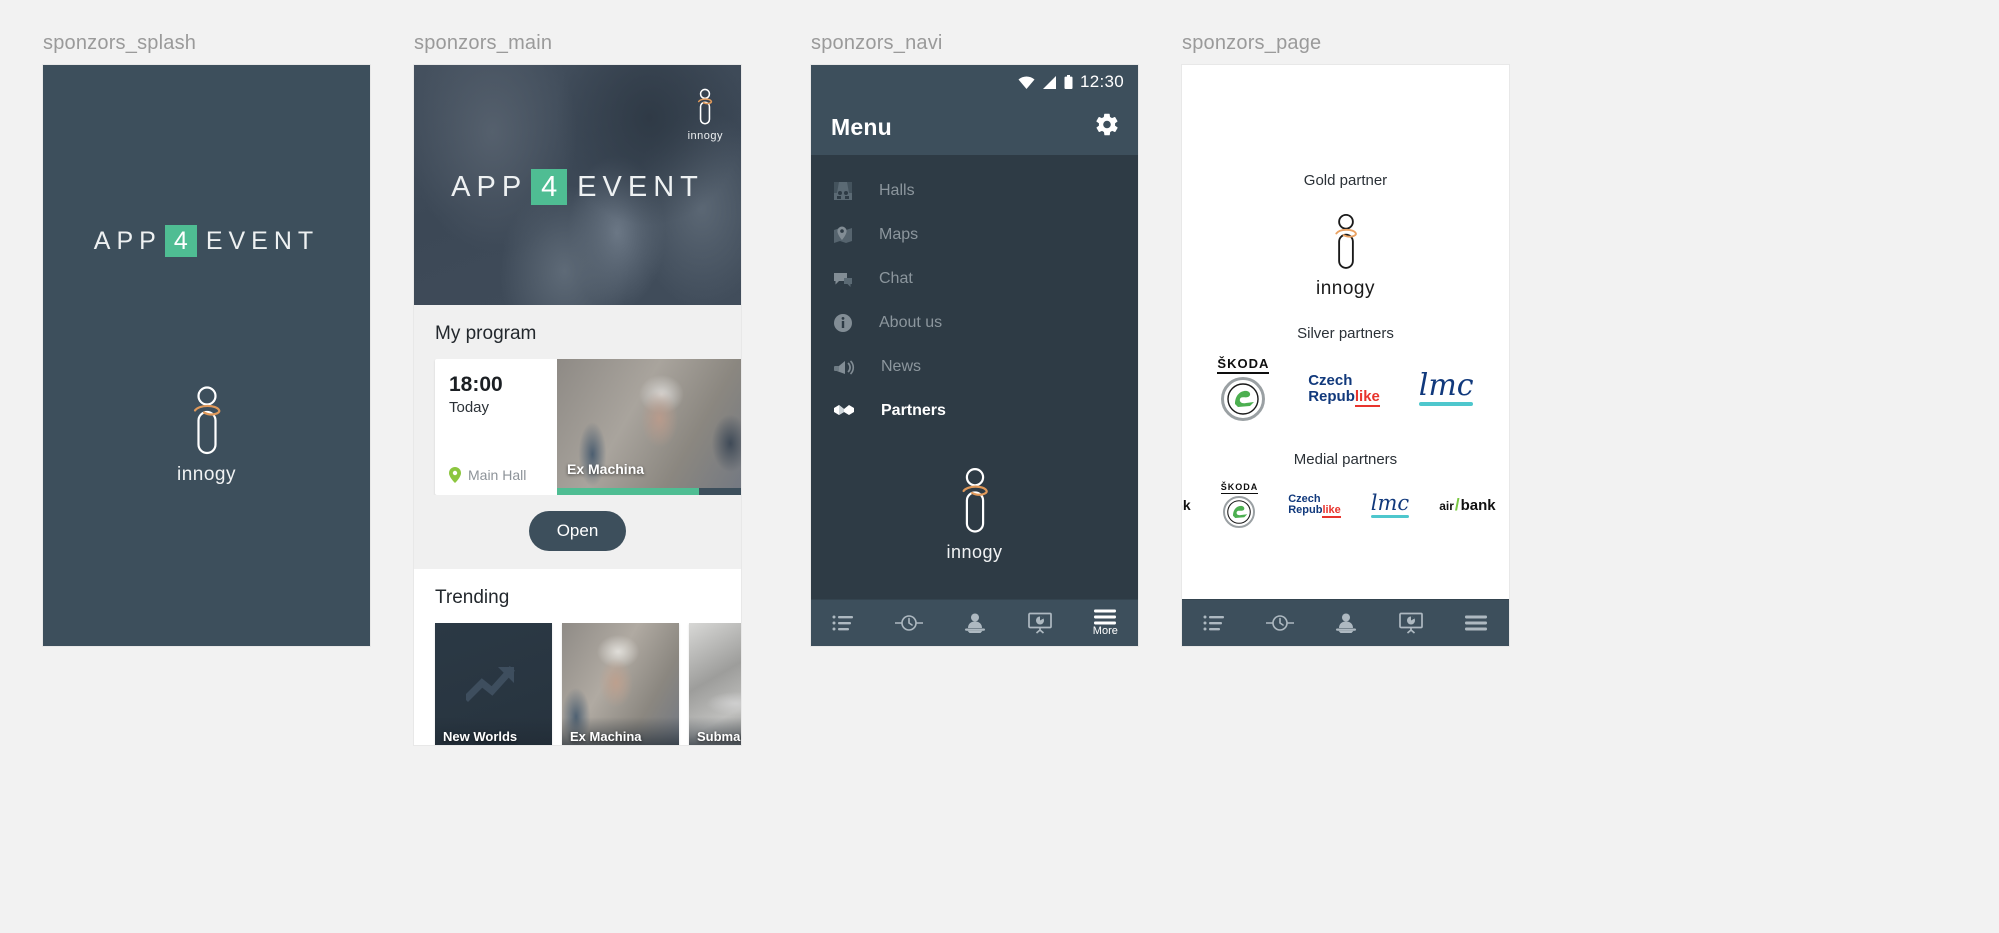  I want to click on nav-item-more: More, so click(1105, 623).